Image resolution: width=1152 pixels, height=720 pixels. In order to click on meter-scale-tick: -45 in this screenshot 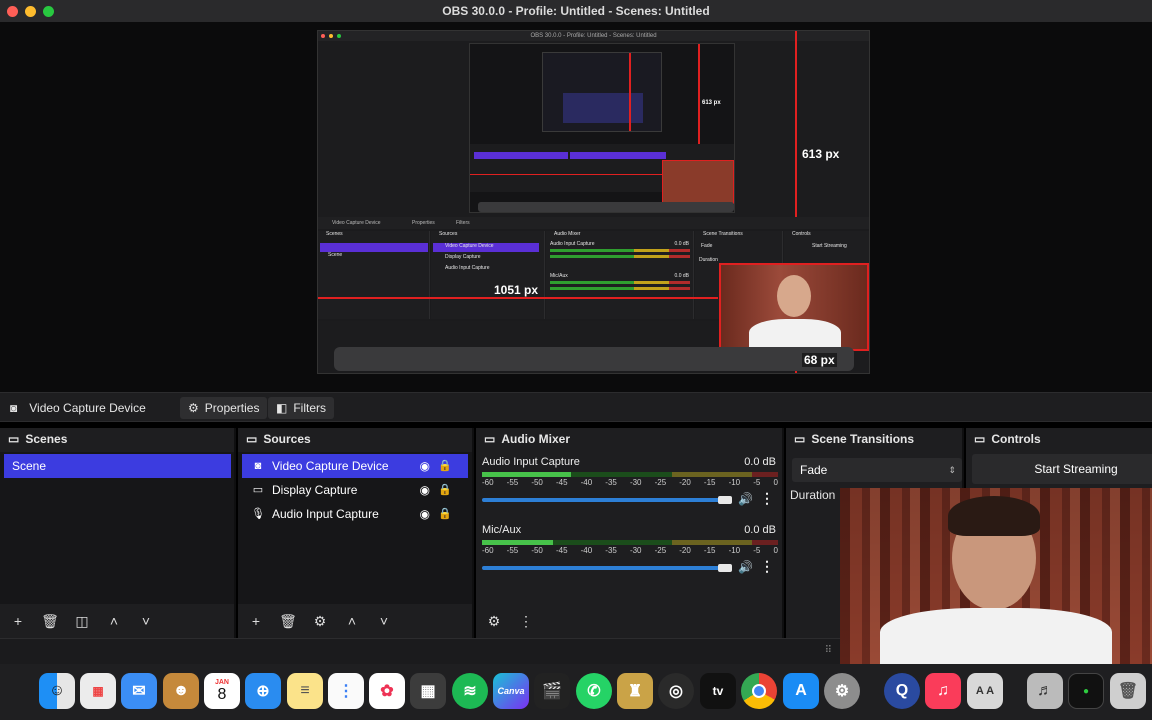, I will do `click(561, 482)`.